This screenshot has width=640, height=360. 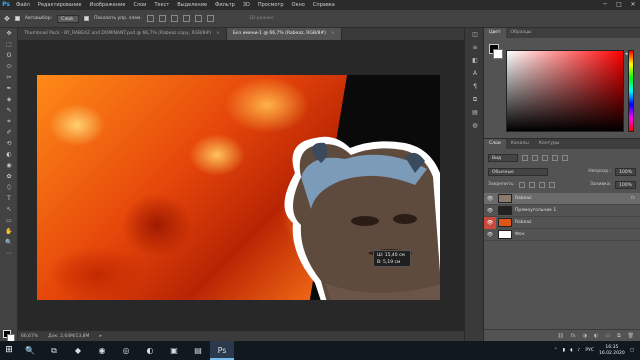 I want to click on link-layers-icon: ⛓, so click(x=560, y=336).